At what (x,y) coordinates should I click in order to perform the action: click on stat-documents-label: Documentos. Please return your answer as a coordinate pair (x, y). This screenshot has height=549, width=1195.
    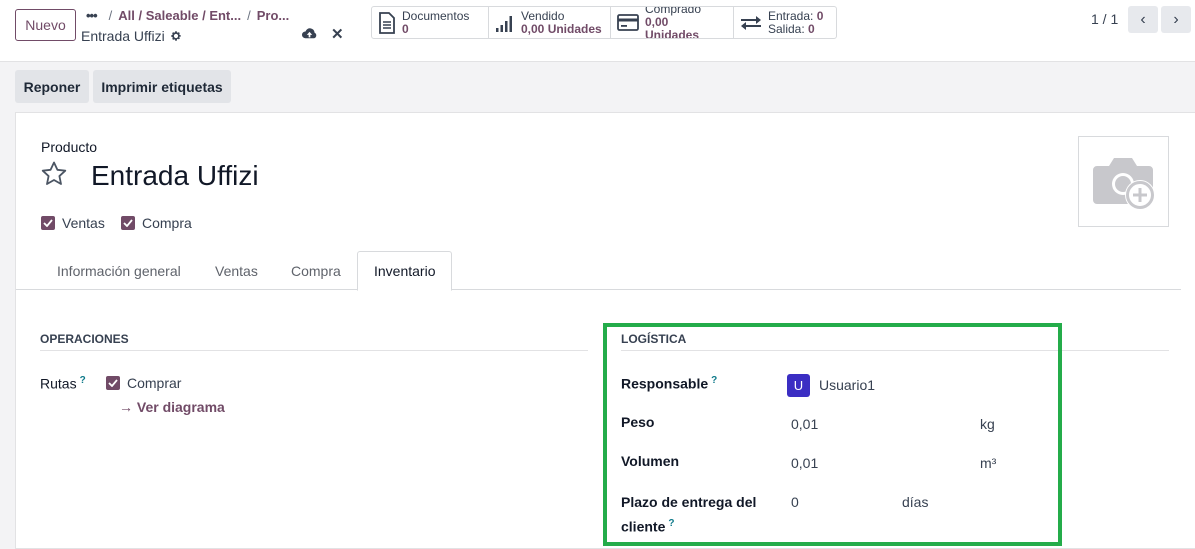
    Looking at the image, I should click on (436, 15).